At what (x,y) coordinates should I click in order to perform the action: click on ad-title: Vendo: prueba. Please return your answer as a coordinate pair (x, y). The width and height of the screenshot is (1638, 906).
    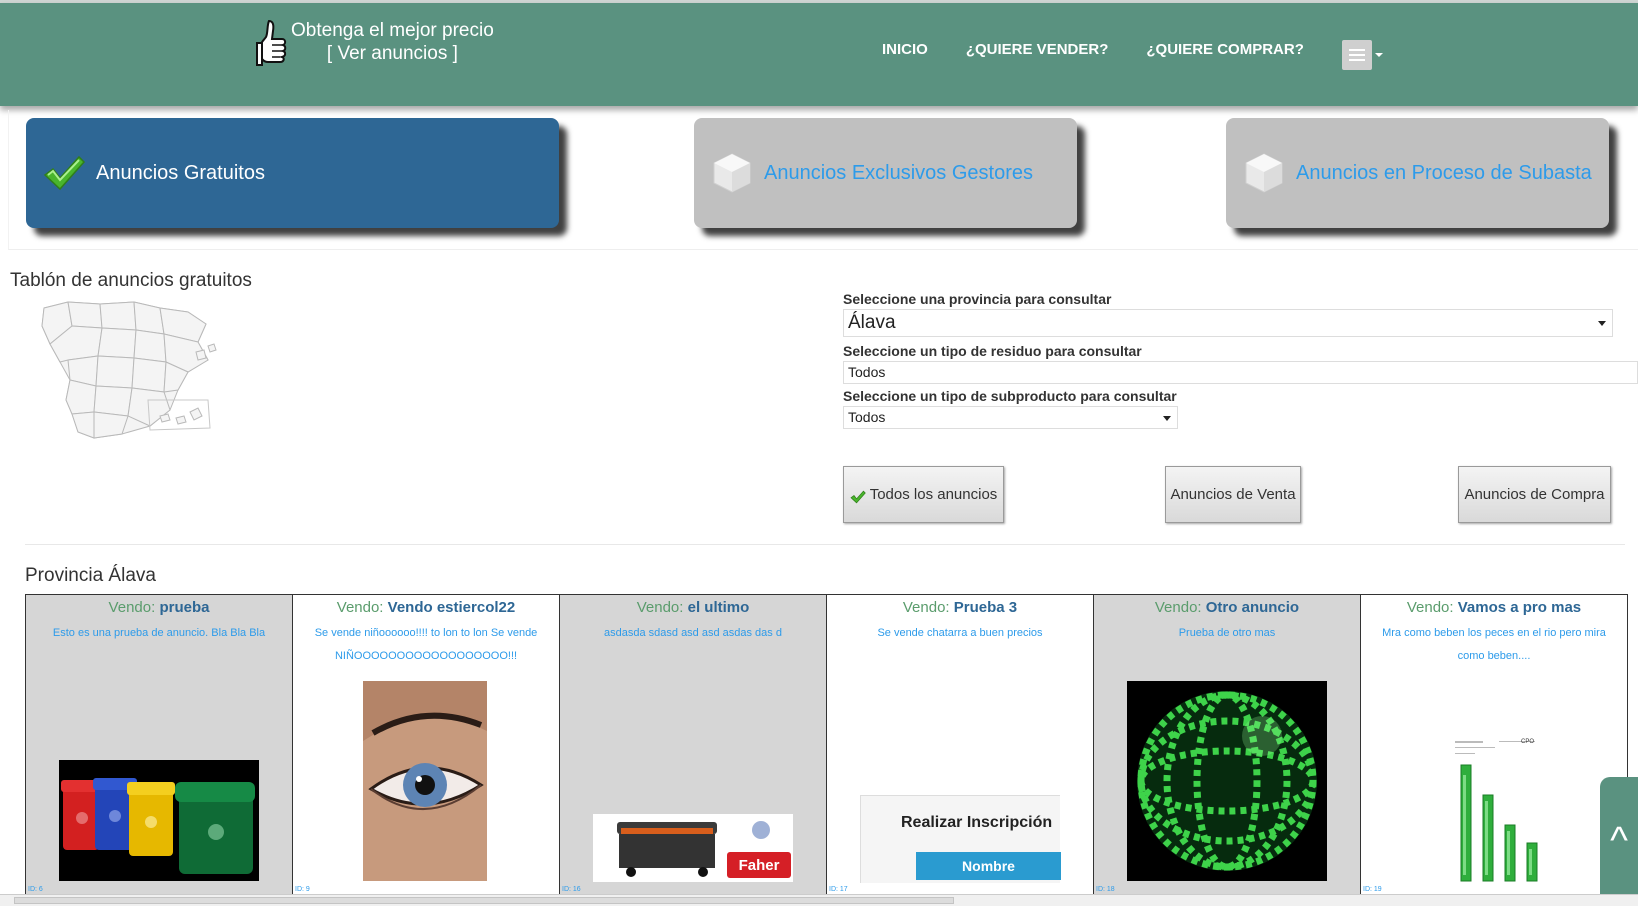
    Looking at the image, I should click on (159, 608).